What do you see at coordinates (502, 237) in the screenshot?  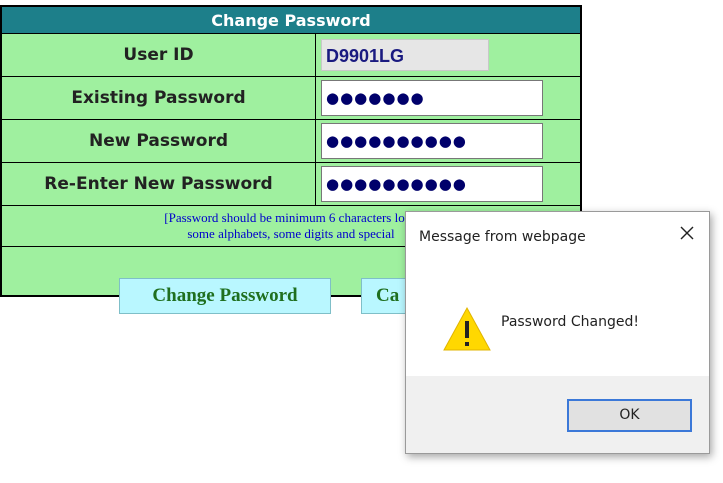 I see `dialog-title: Message from webpage` at bounding box center [502, 237].